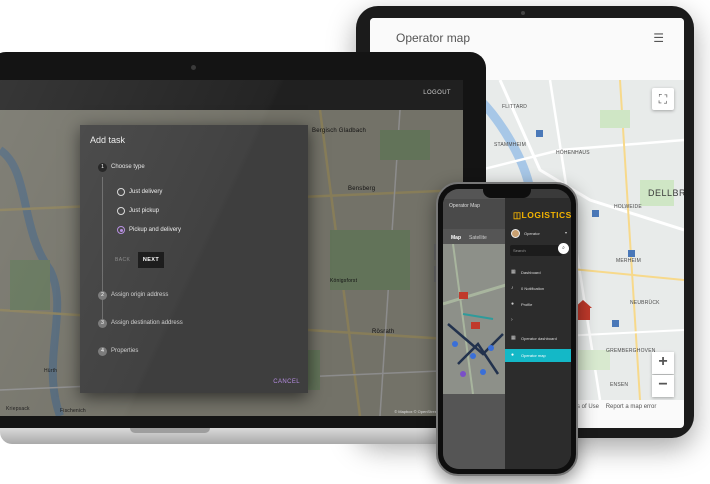 This screenshot has height=484, width=710. What do you see at coordinates (515, 107) in the screenshot?
I see `map-label: FLITTARD` at bounding box center [515, 107].